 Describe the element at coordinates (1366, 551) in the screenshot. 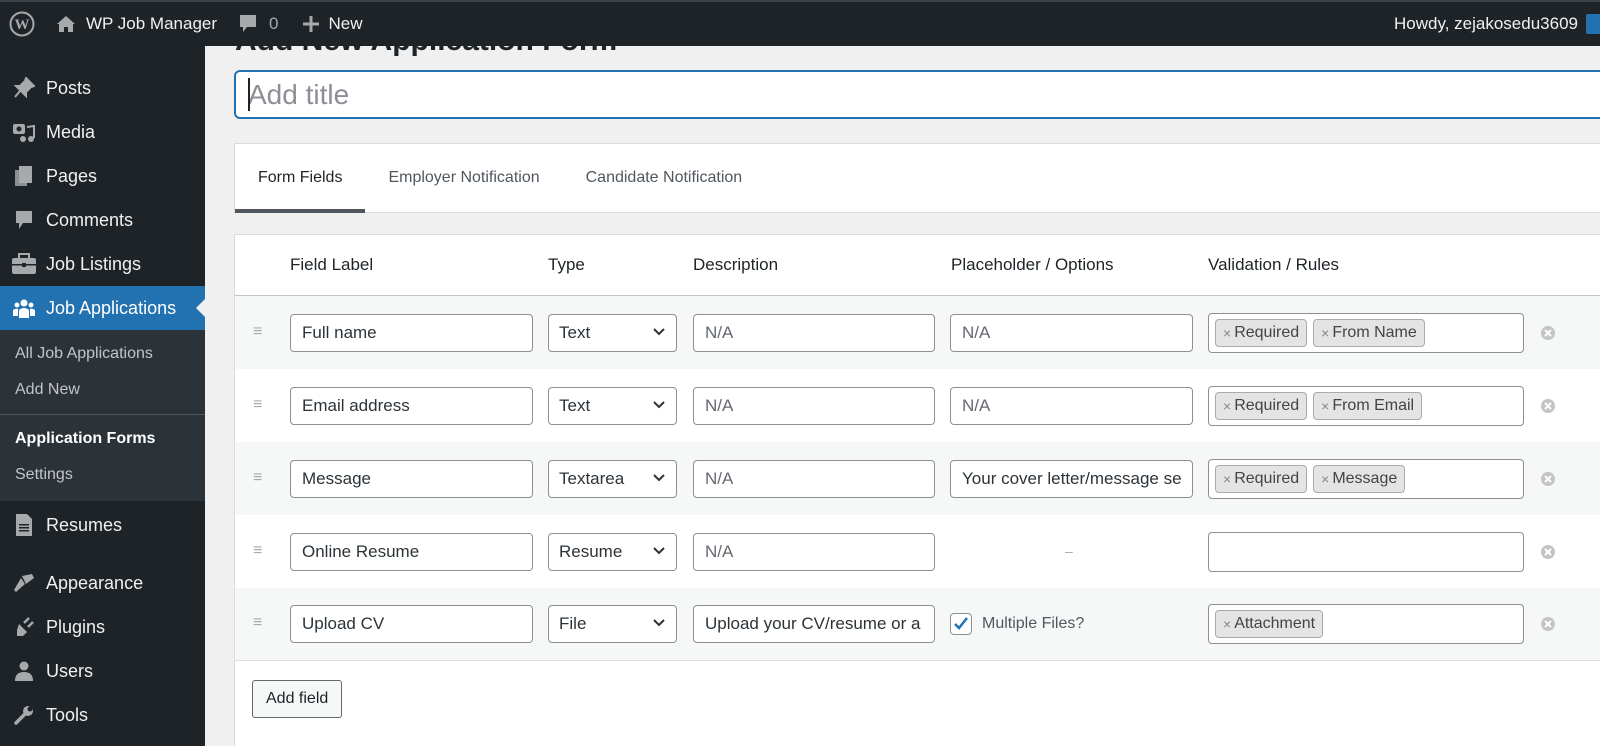

I see `field-rules-select` at that location.